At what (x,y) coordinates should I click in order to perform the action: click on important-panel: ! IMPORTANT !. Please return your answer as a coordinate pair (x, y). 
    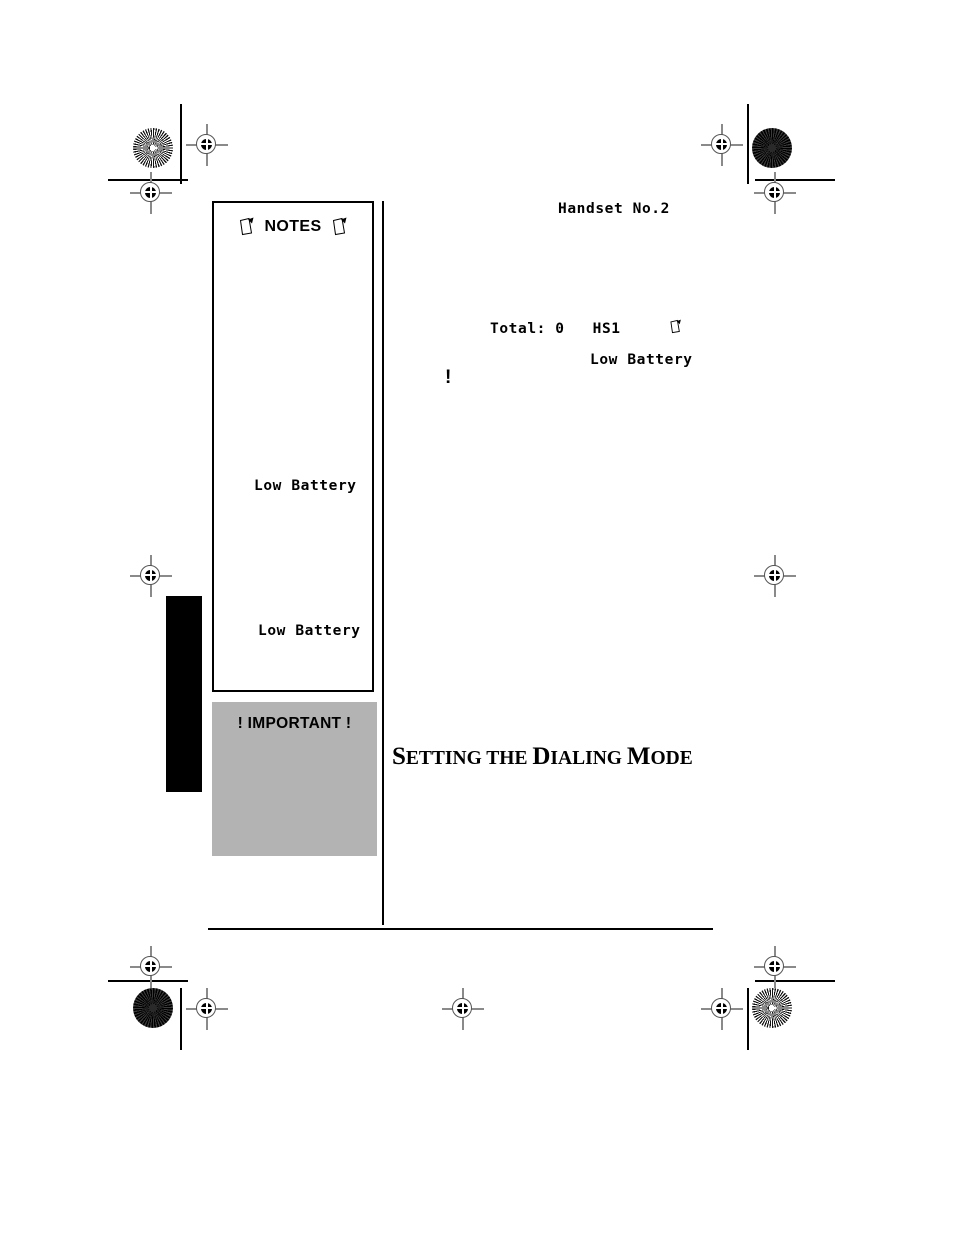
    Looking at the image, I should click on (294, 779).